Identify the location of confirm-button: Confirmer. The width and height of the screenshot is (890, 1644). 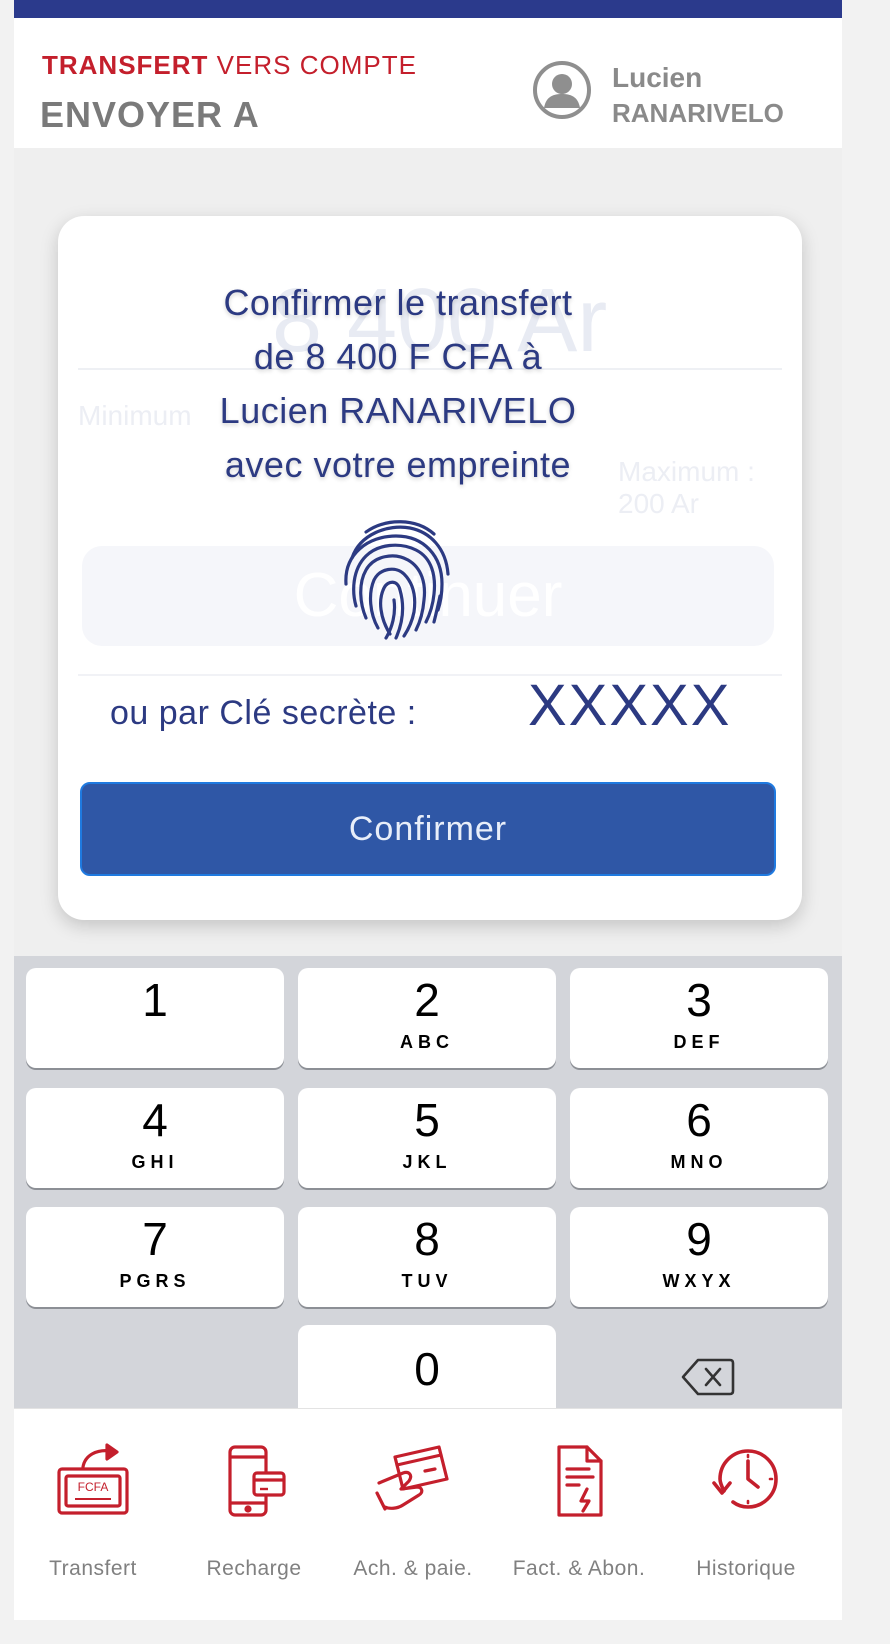
(428, 829).